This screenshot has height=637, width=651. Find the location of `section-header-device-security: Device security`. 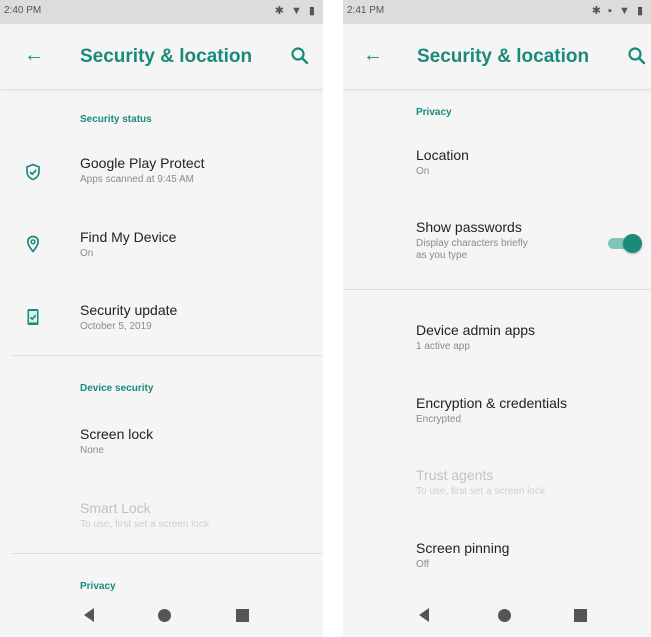

section-header-device-security: Device security is located at coordinates (117, 388).